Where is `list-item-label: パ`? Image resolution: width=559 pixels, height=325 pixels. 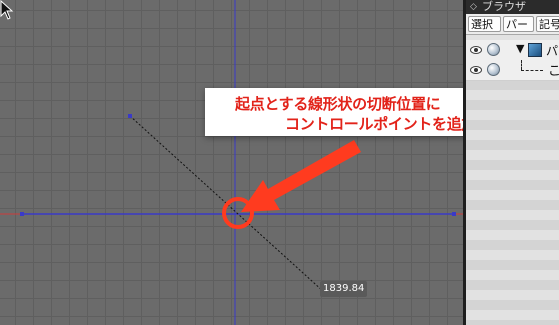 list-item-label: パ is located at coordinates (552, 51).